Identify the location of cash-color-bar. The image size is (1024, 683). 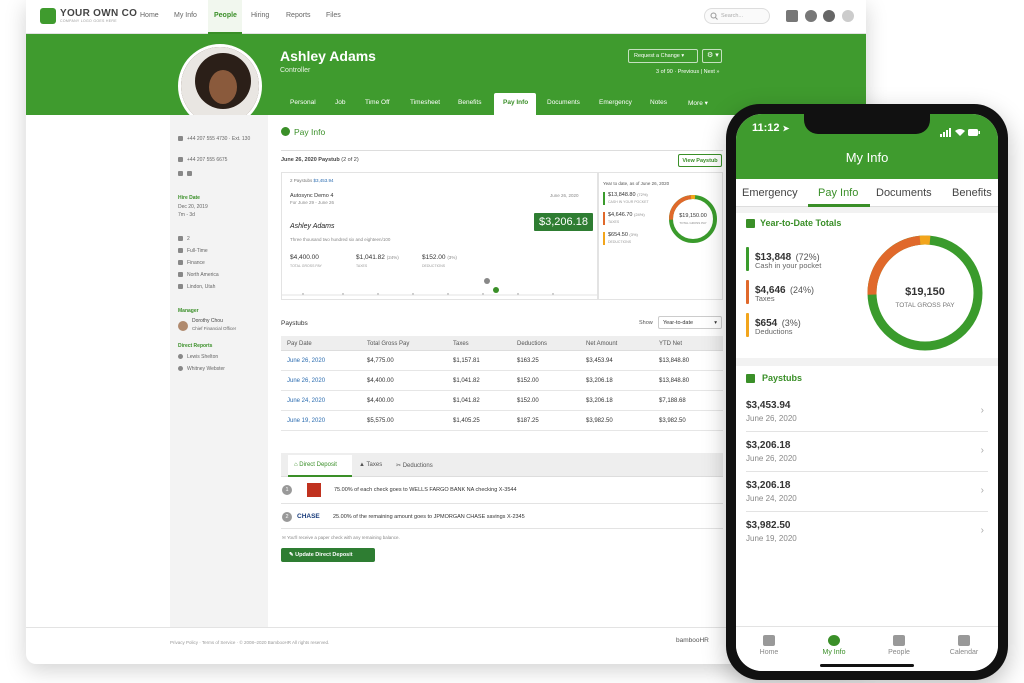
(604, 198).